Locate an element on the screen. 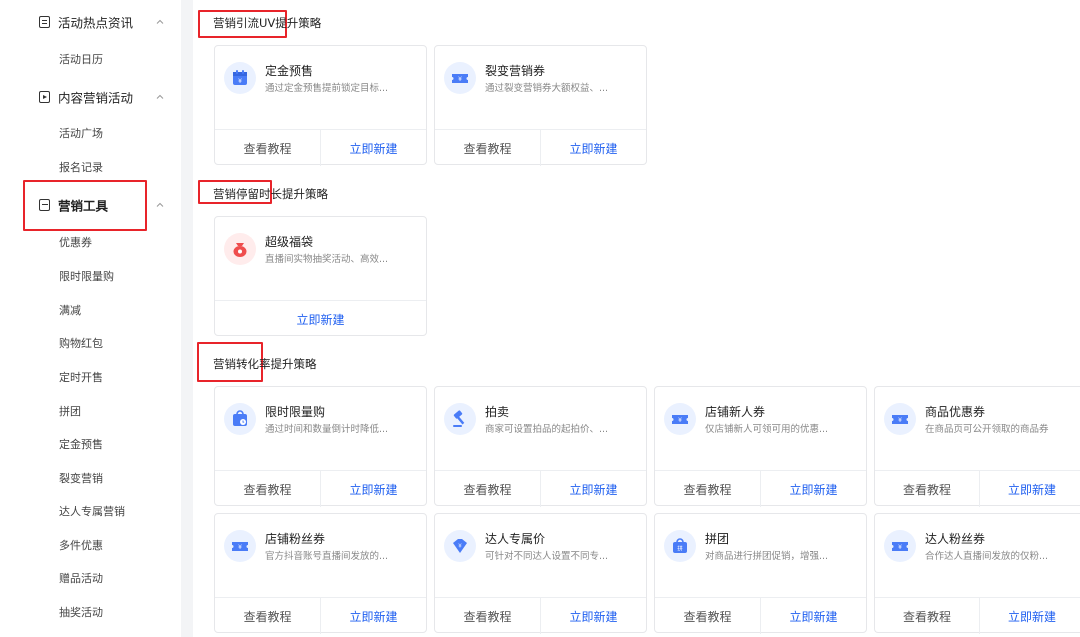 Image resolution: width=1080 pixels, height=637 pixels. sidebar-group-activity-news: 活动热点资讯 is located at coordinates (90, 22).